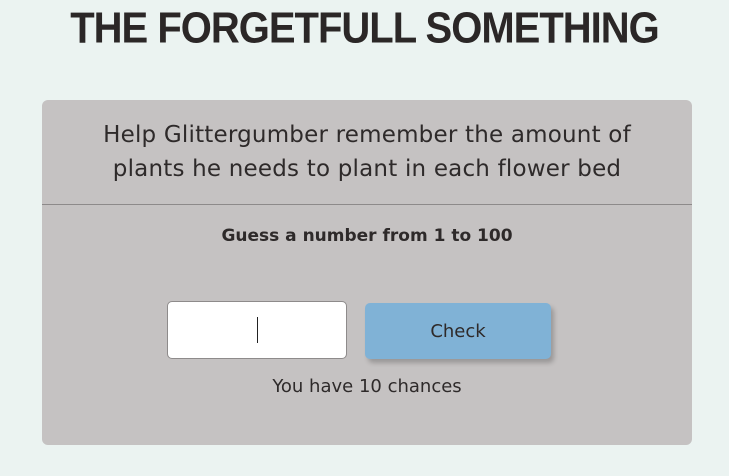 This screenshot has height=476, width=729. What do you see at coordinates (365, 28) in the screenshot?
I see `page-title: THE FORGETFULL SOMETHING` at bounding box center [365, 28].